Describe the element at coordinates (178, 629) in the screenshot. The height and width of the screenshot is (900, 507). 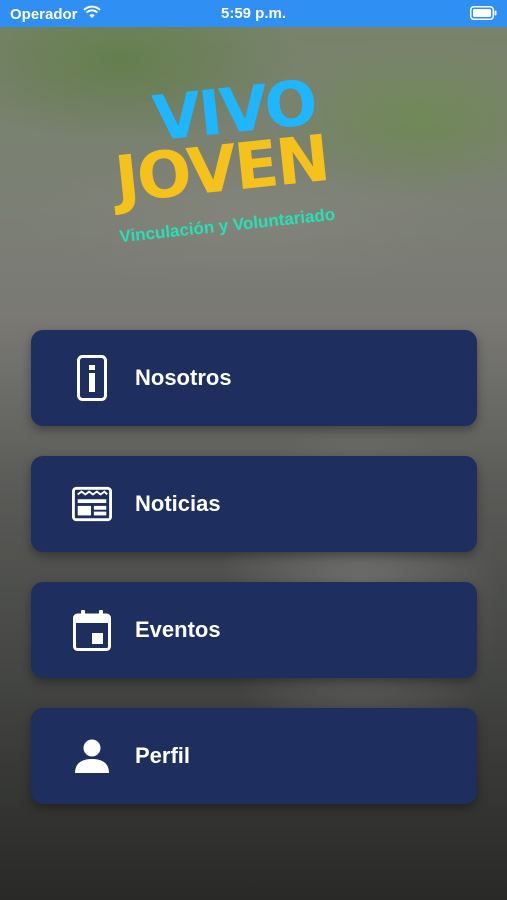
I see `eventos-label: Eventos` at that location.